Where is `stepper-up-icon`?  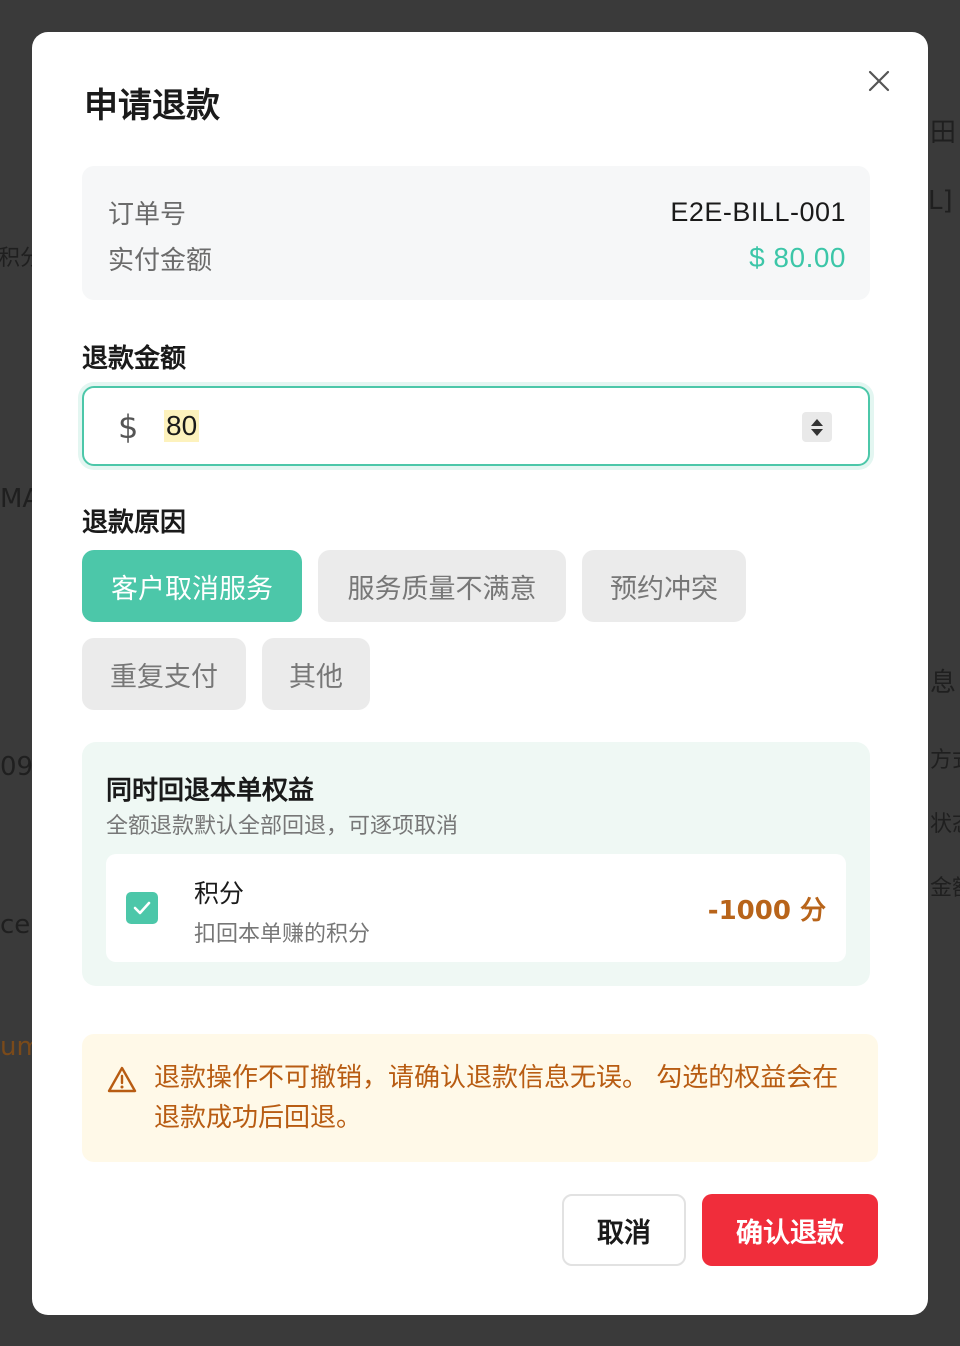 stepper-up-icon is located at coordinates (817, 422).